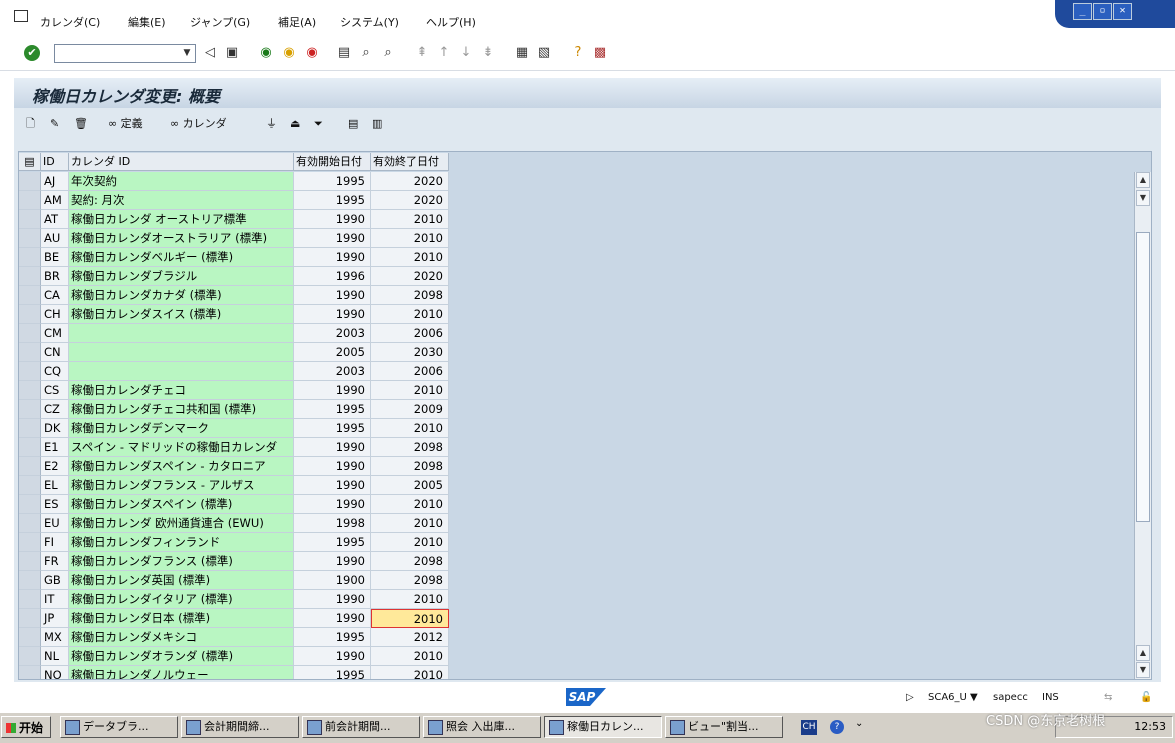  Describe the element at coordinates (859, 723) in the screenshot. I see `ime-options-icon: ⌄` at that location.